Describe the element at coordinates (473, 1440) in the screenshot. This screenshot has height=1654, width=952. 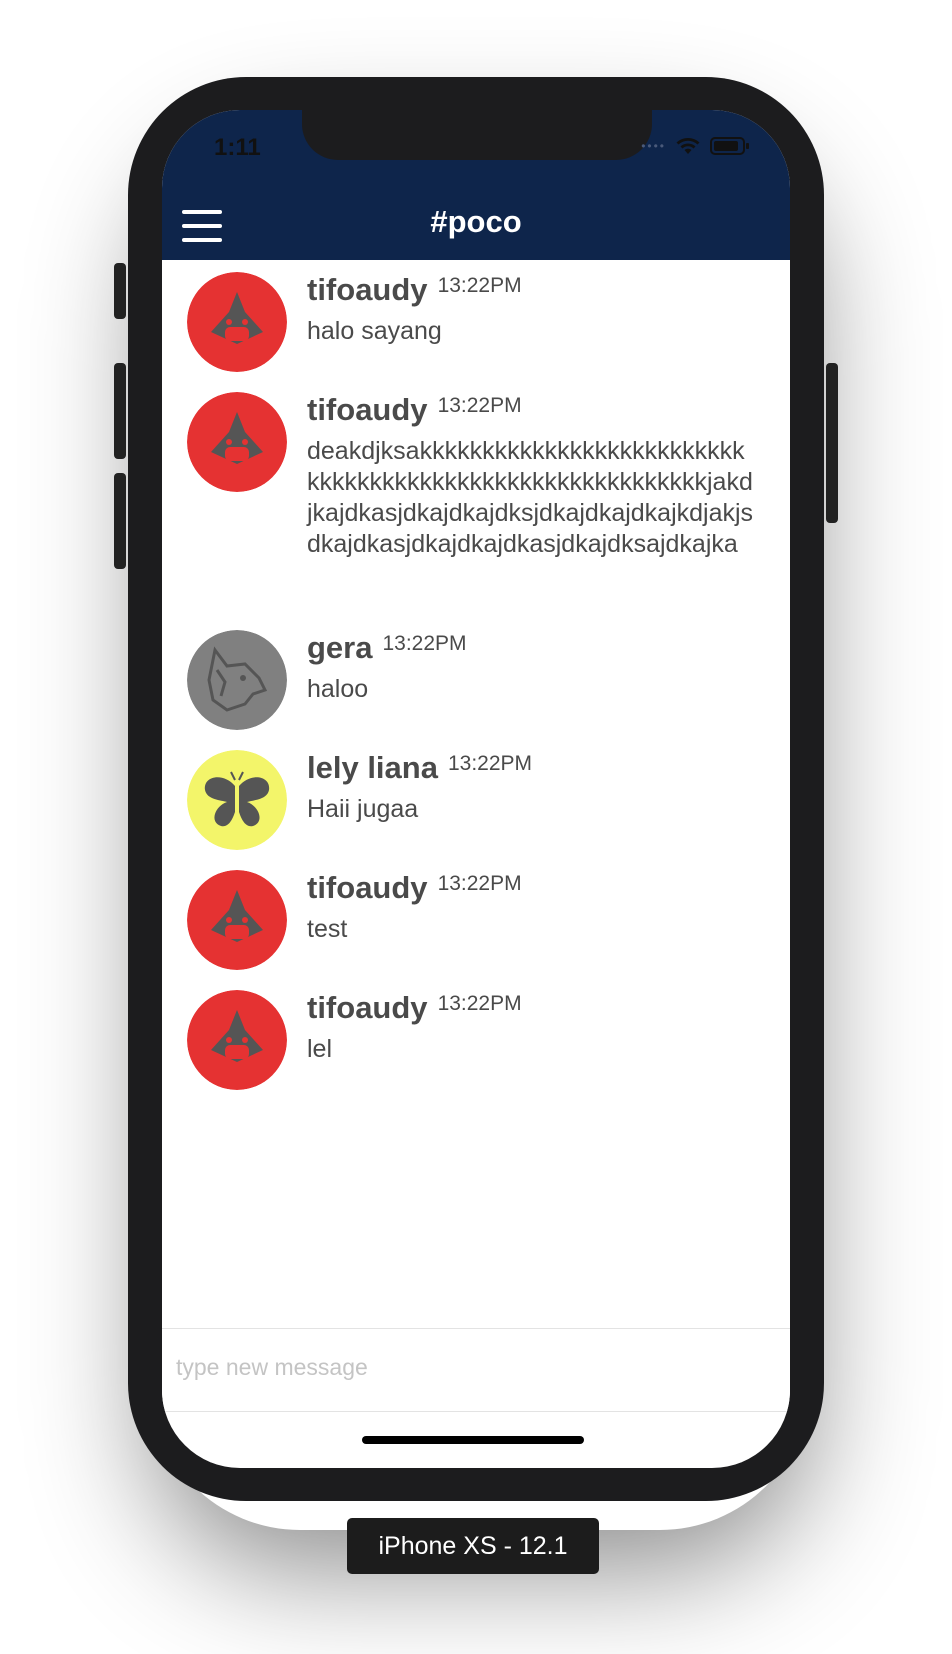
I see `home-indicator` at that location.